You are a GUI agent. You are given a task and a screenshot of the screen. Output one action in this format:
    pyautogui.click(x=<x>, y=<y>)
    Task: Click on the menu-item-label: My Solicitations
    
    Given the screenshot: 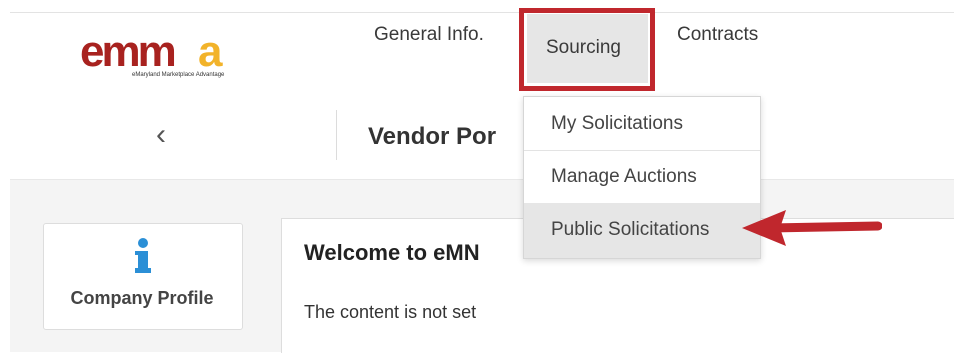 What is the action you would take?
    pyautogui.click(x=617, y=123)
    